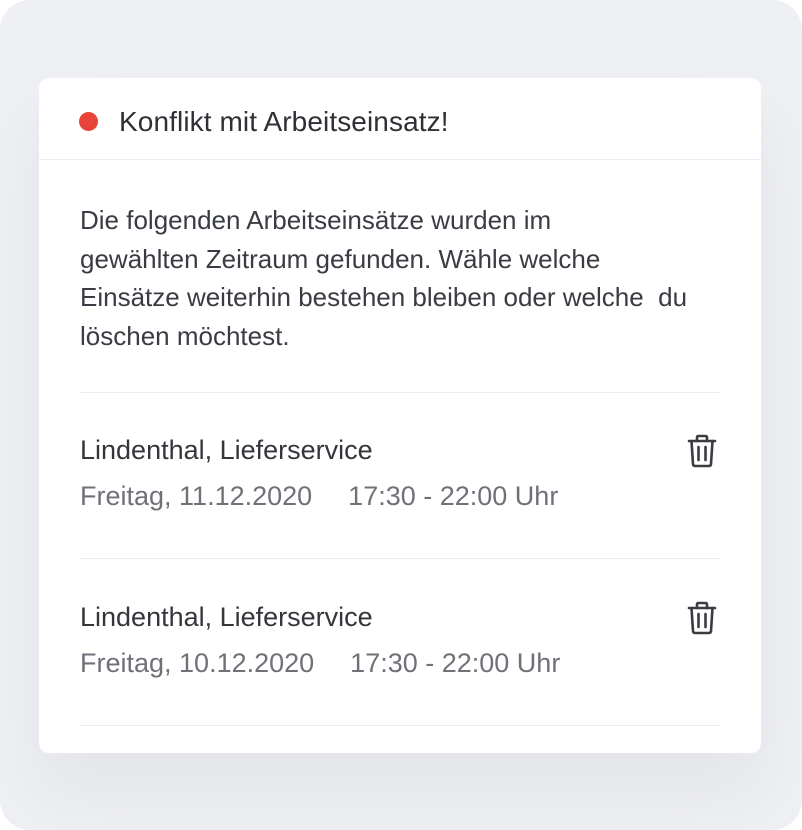 The image size is (802, 830). I want to click on assignment-date: Freitag, 10.12.2020, so click(197, 663).